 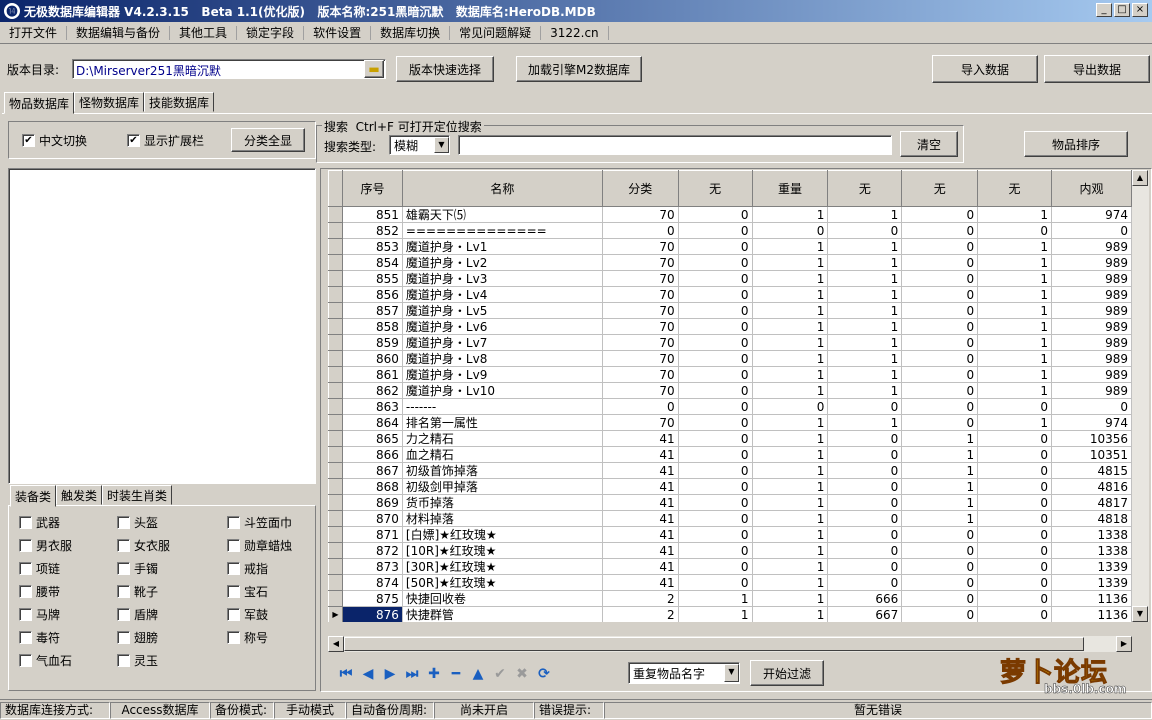 What do you see at coordinates (259, 522) in the screenshot?
I see `category-checkbox: 斗笠面巾` at bounding box center [259, 522].